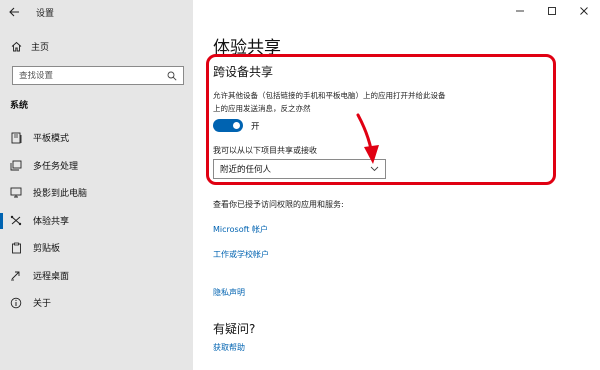 This screenshot has width=600, height=370. Describe the element at coordinates (299, 169) in the screenshot. I see `share-scope-dropdown: 附近的任何人` at that location.